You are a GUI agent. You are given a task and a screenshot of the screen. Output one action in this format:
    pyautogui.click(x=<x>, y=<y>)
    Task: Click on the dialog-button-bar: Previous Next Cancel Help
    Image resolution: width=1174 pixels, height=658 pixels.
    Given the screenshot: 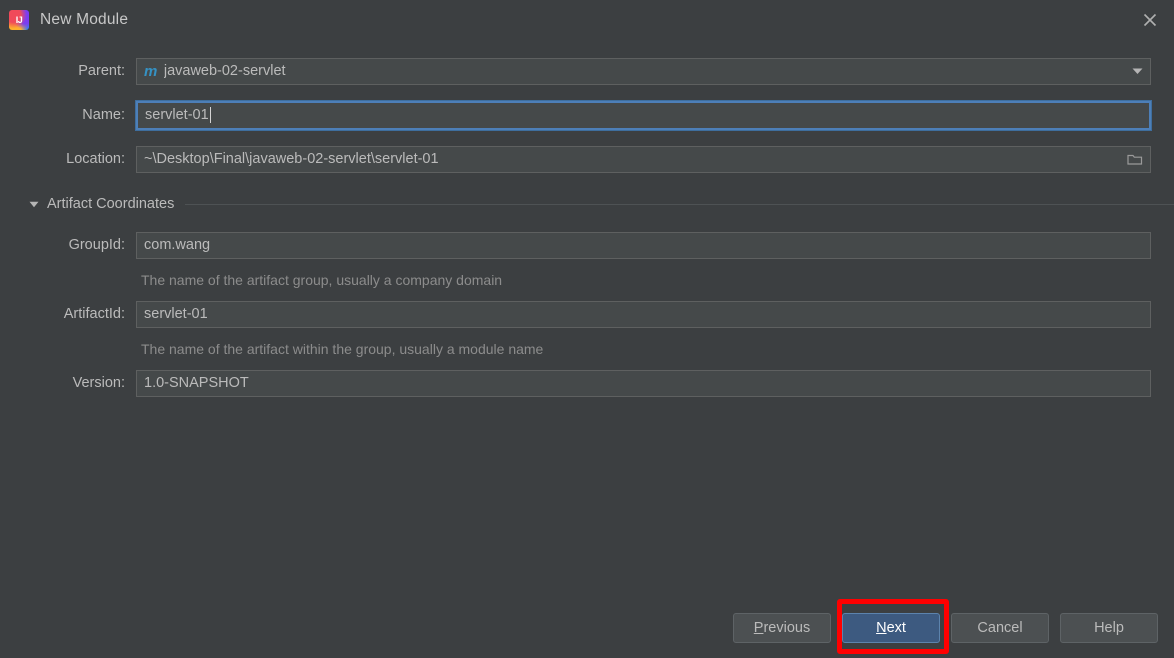 What is the action you would take?
    pyautogui.click(x=587, y=628)
    